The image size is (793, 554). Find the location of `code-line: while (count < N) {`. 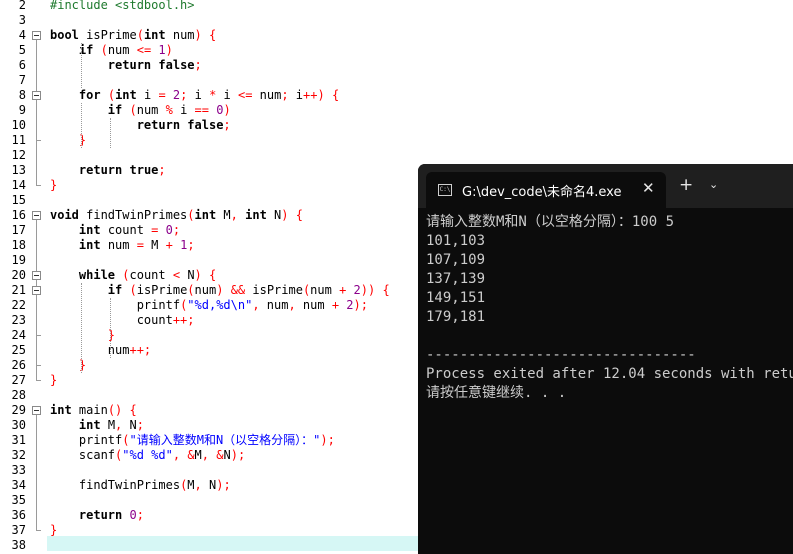

code-line: while (count < N) { is located at coordinates (133, 275).